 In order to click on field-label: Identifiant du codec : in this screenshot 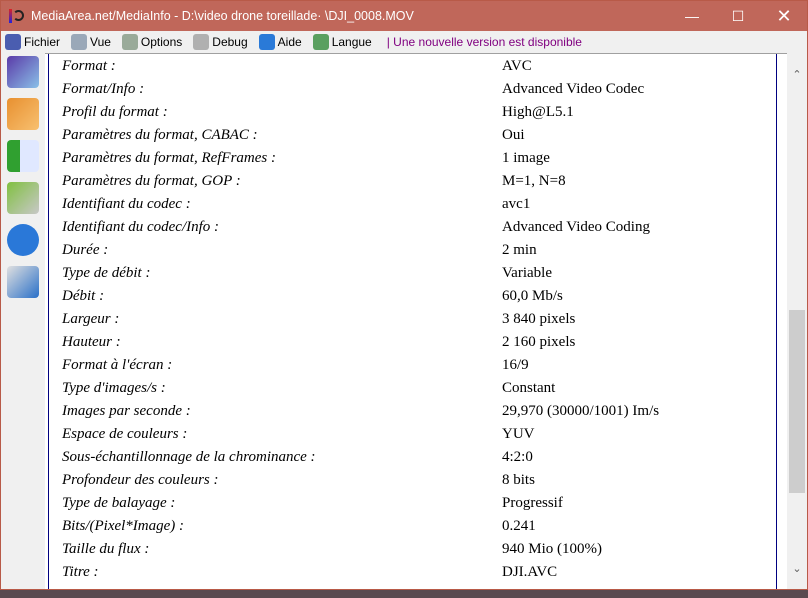, I will do `click(126, 204)`.